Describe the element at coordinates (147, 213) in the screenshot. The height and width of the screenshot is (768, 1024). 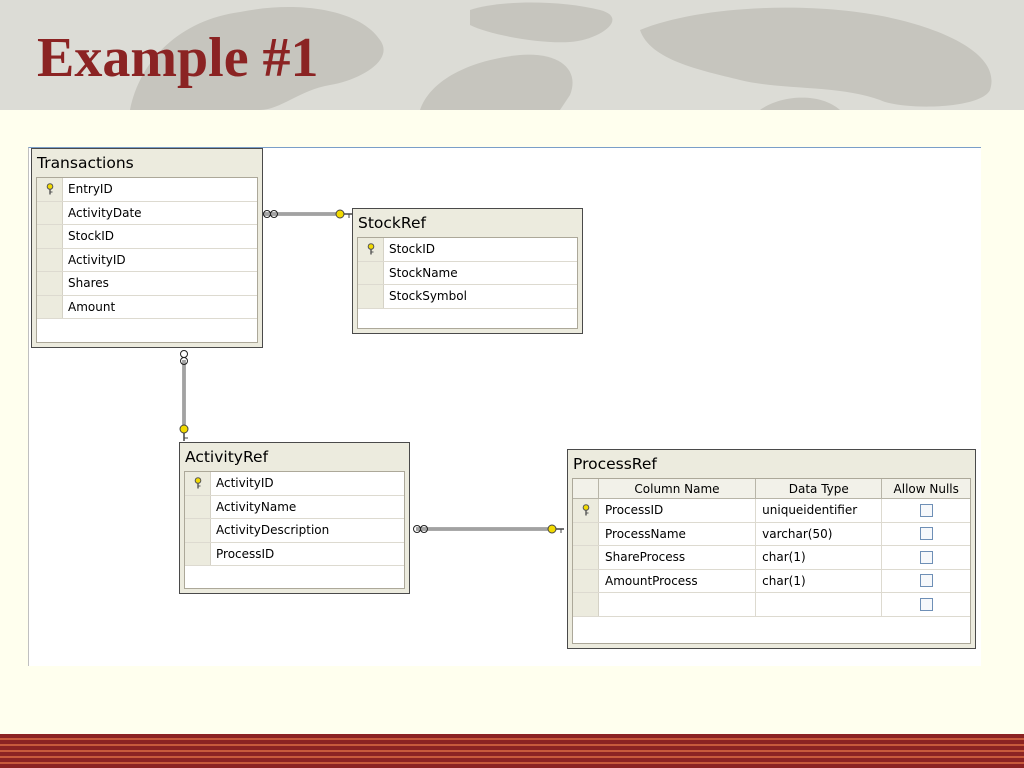
I see `column-row: ActivityDate` at that location.